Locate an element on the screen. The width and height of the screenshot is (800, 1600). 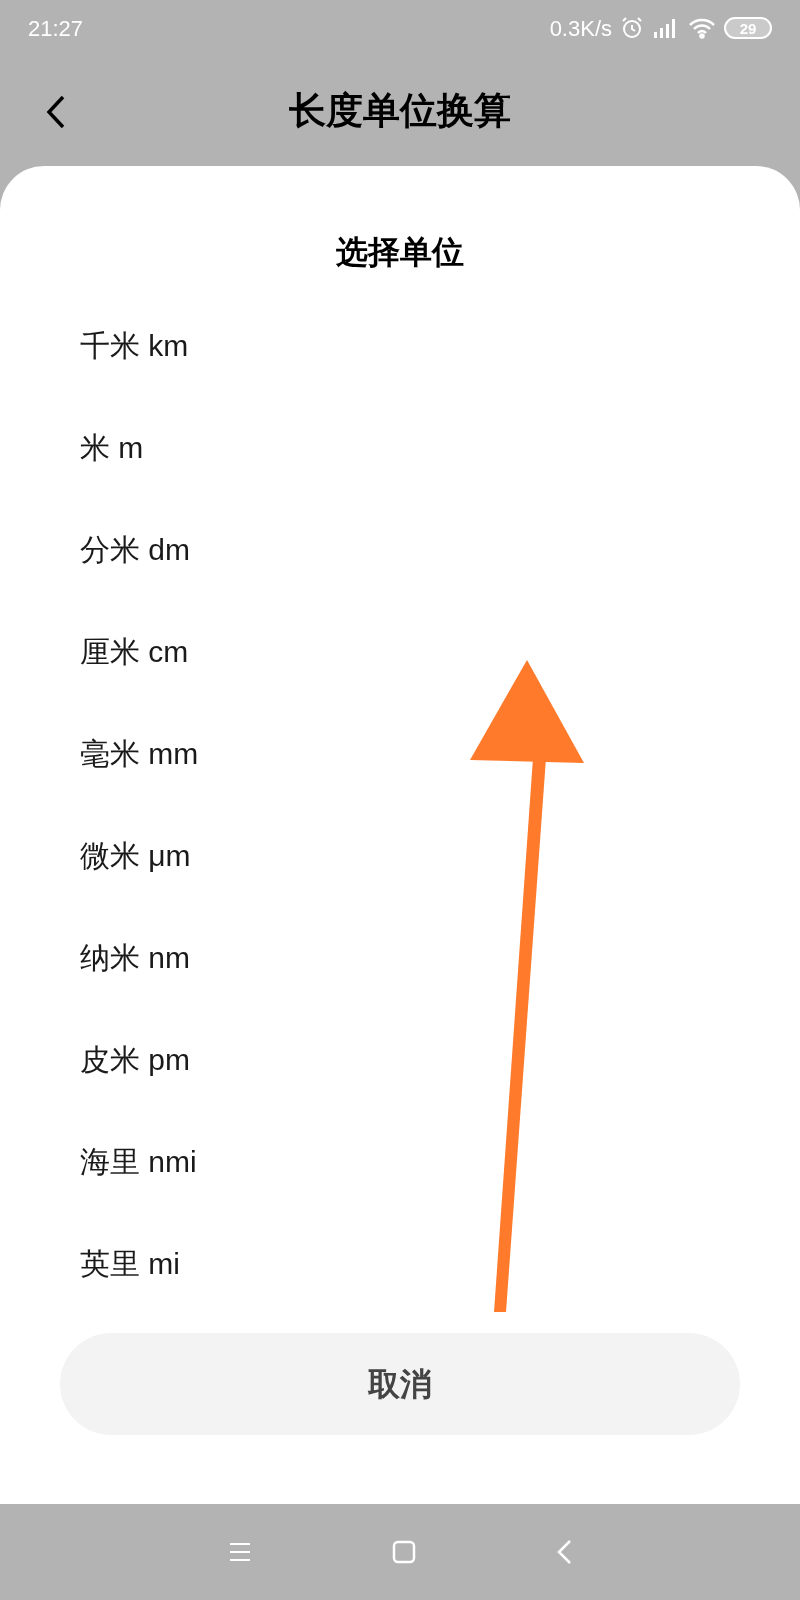
network-speed: 0.3K/s is located at coordinates (580, 28).